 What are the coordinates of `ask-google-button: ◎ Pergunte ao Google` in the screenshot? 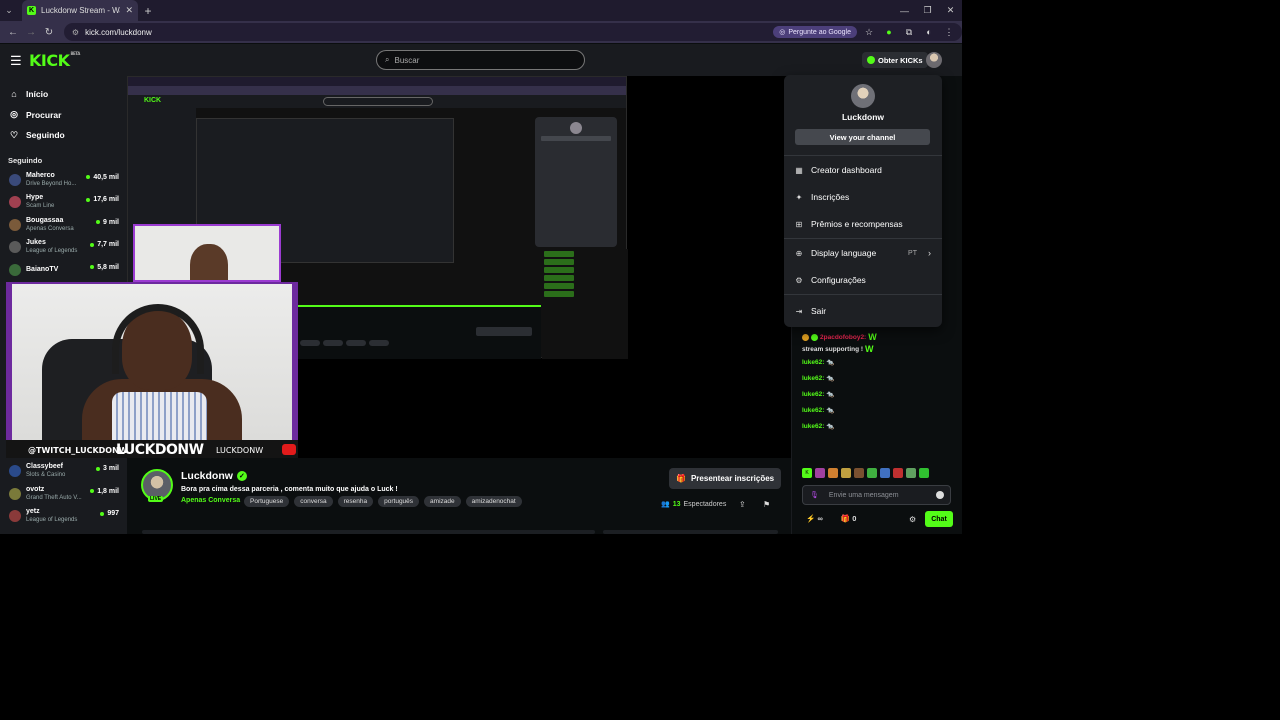 It's located at (815, 32).